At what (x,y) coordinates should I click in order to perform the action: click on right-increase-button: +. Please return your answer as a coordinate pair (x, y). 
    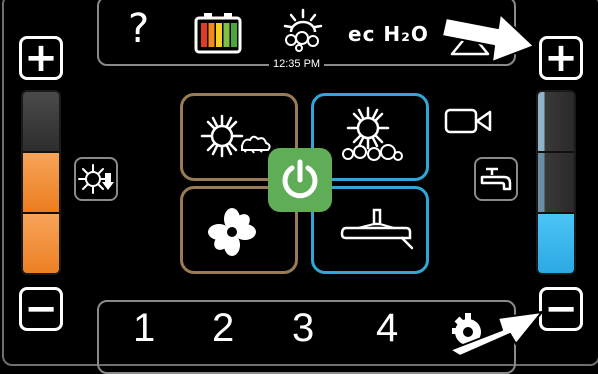
    Looking at the image, I should click on (561, 58).